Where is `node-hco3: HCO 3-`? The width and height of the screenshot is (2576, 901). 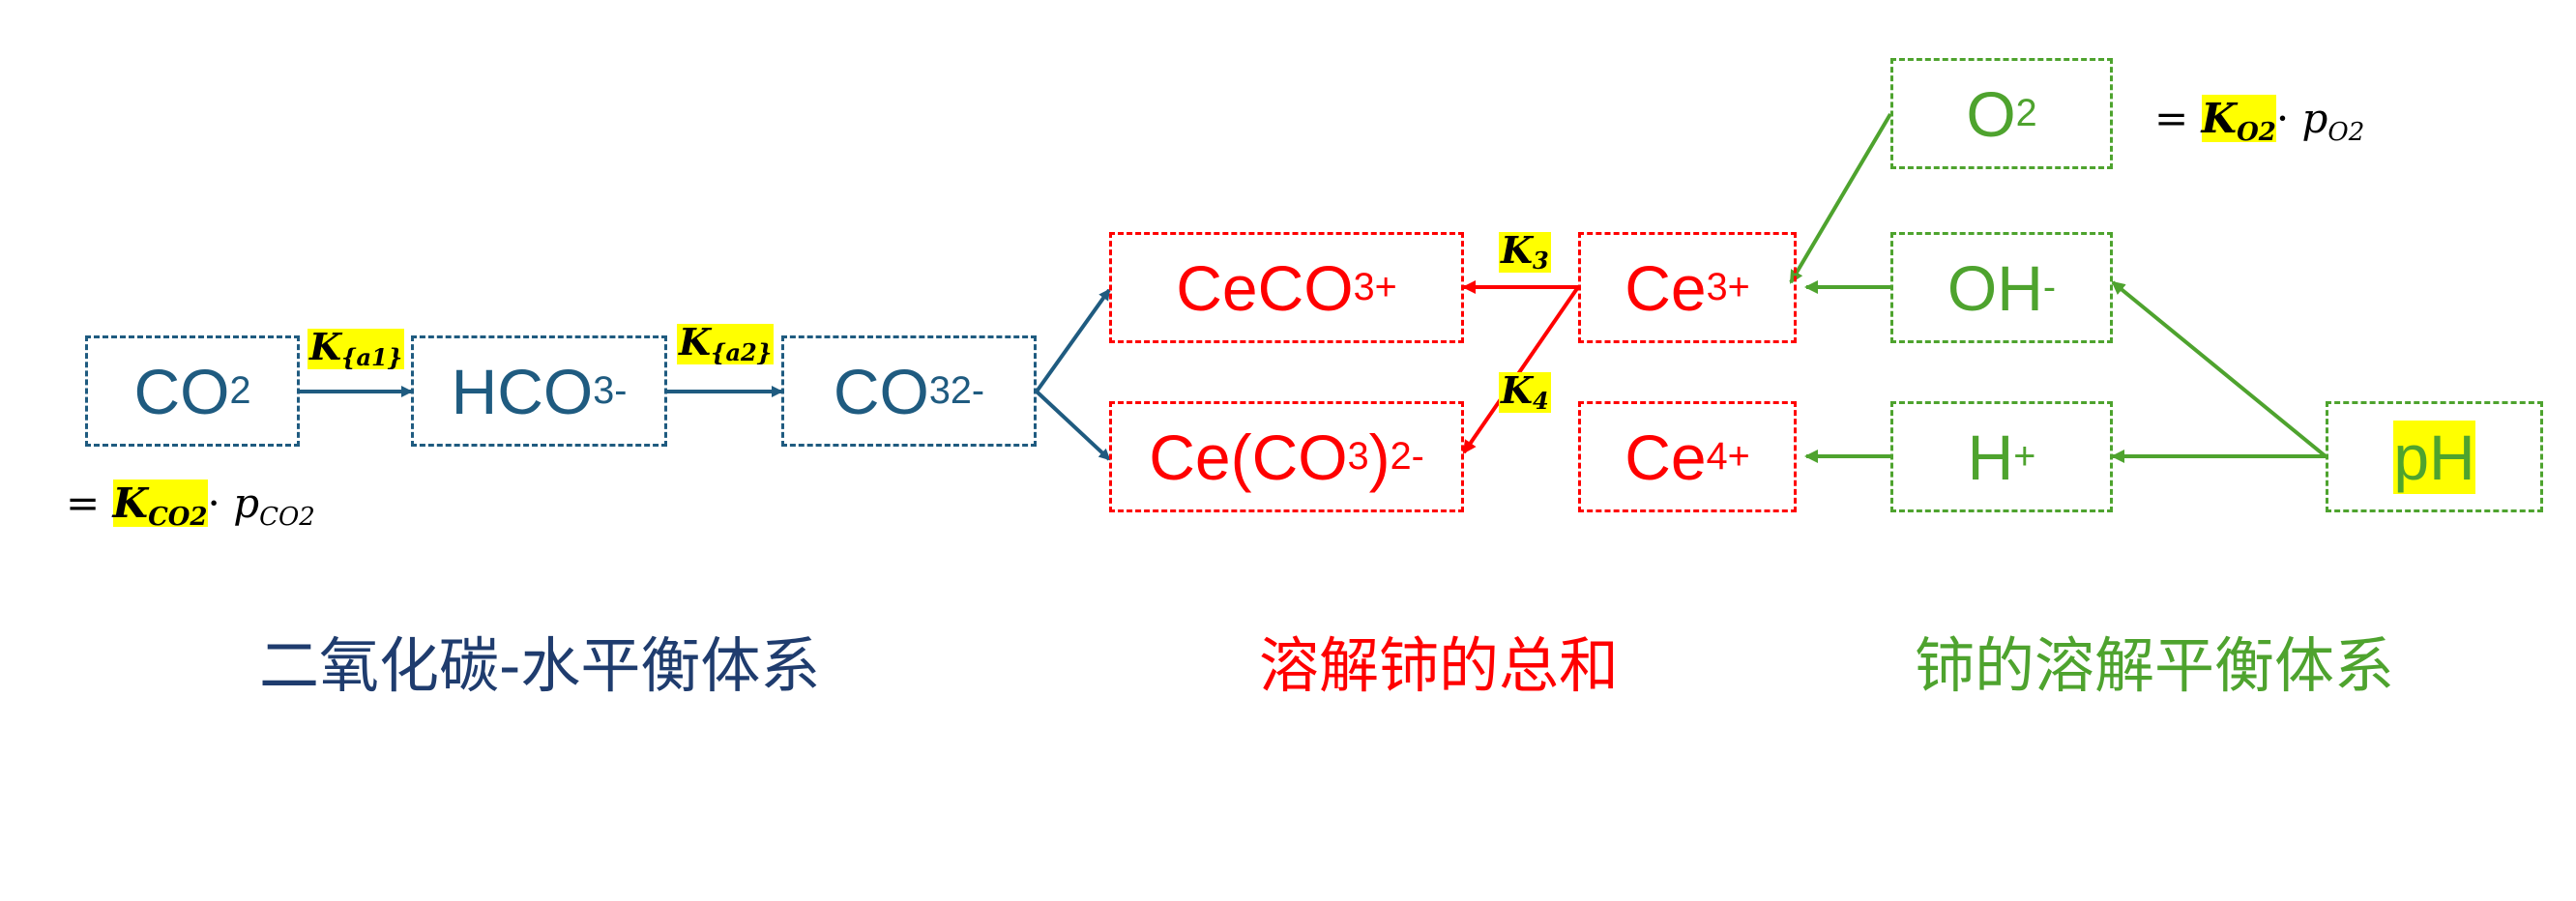
node-hco3: HCO 3- is located at coordinates (539, 391).